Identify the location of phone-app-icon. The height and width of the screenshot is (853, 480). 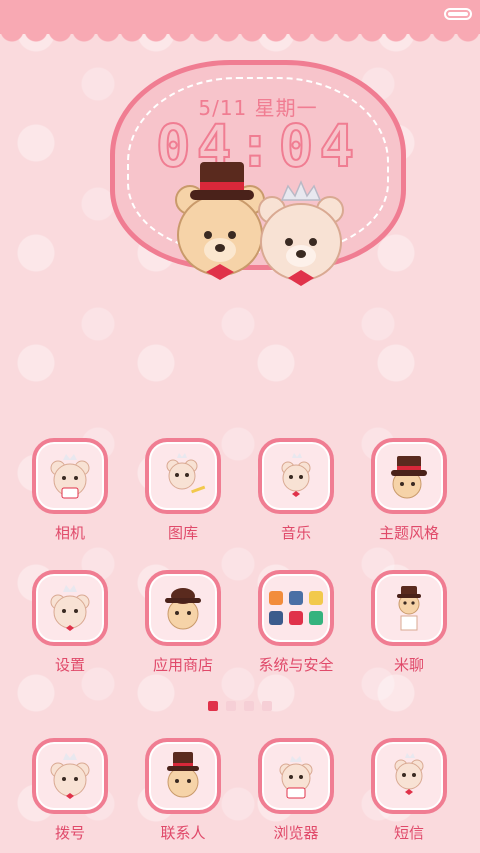
(70, 776).